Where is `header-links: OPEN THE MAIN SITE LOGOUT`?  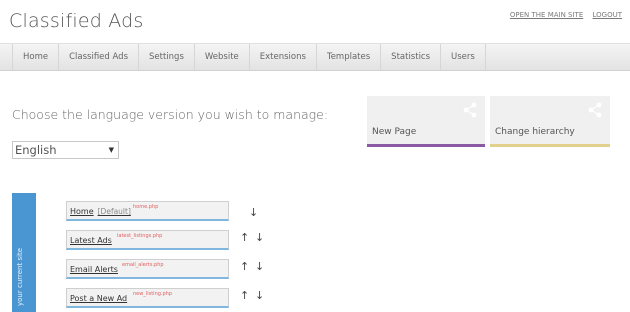 header-links: OPEN THE MAIN SITE LOGOUT is located at coordinates (562, 15).